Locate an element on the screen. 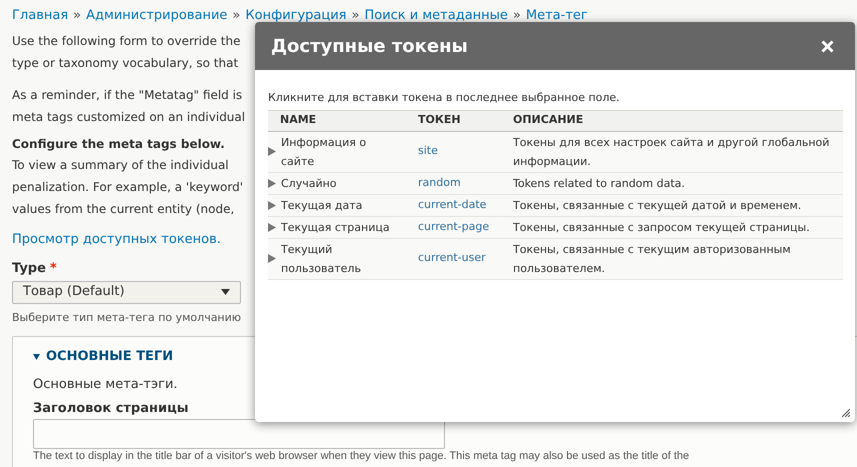 This screenshot has width=857, height=467. paragraph-line: To view a summary of the individual is located at coordinates (120, 165).